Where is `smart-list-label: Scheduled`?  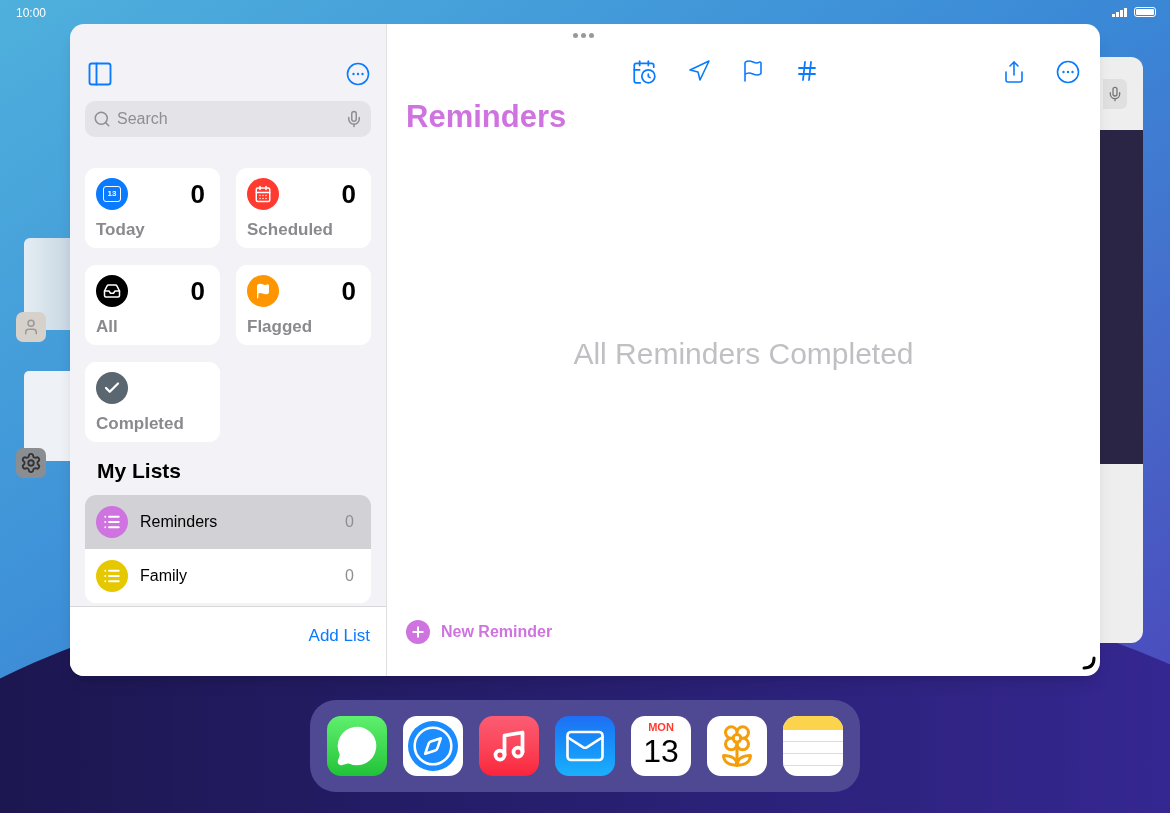
smart-list-label: Scheduled is located at coordinates (290, 229).